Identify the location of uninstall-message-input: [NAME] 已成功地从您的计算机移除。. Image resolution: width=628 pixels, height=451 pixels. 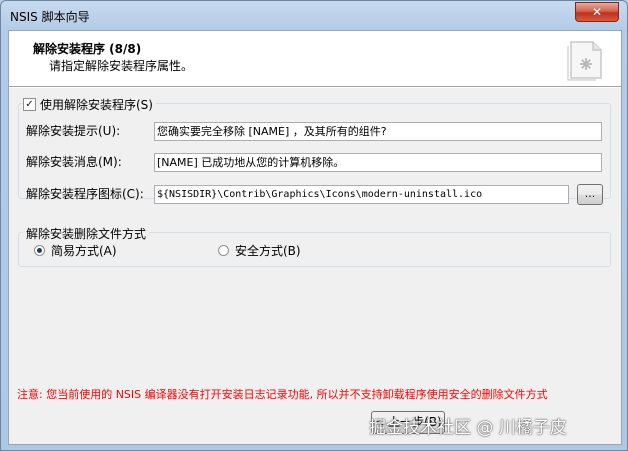
(378, 162).